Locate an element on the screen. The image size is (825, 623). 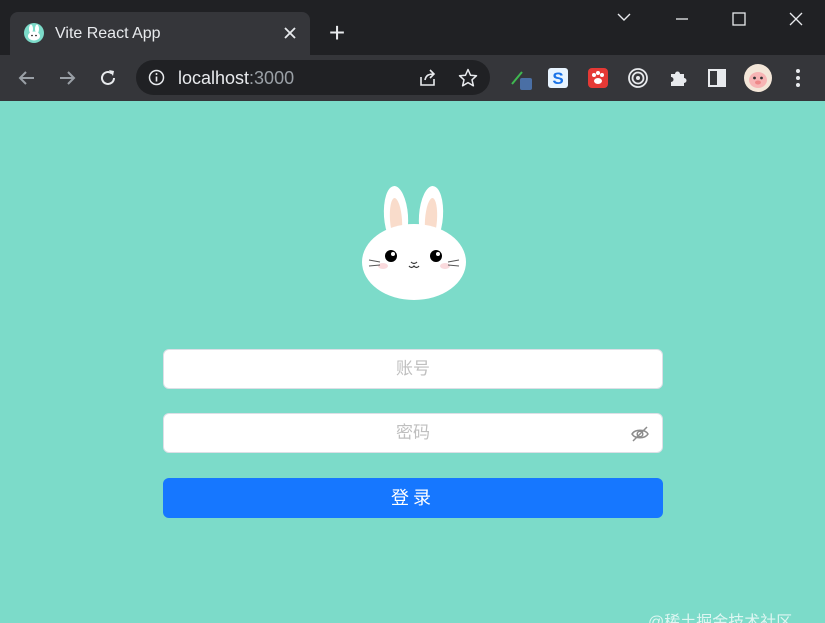
sidepanel-icon is located at coordinates (717, 78).